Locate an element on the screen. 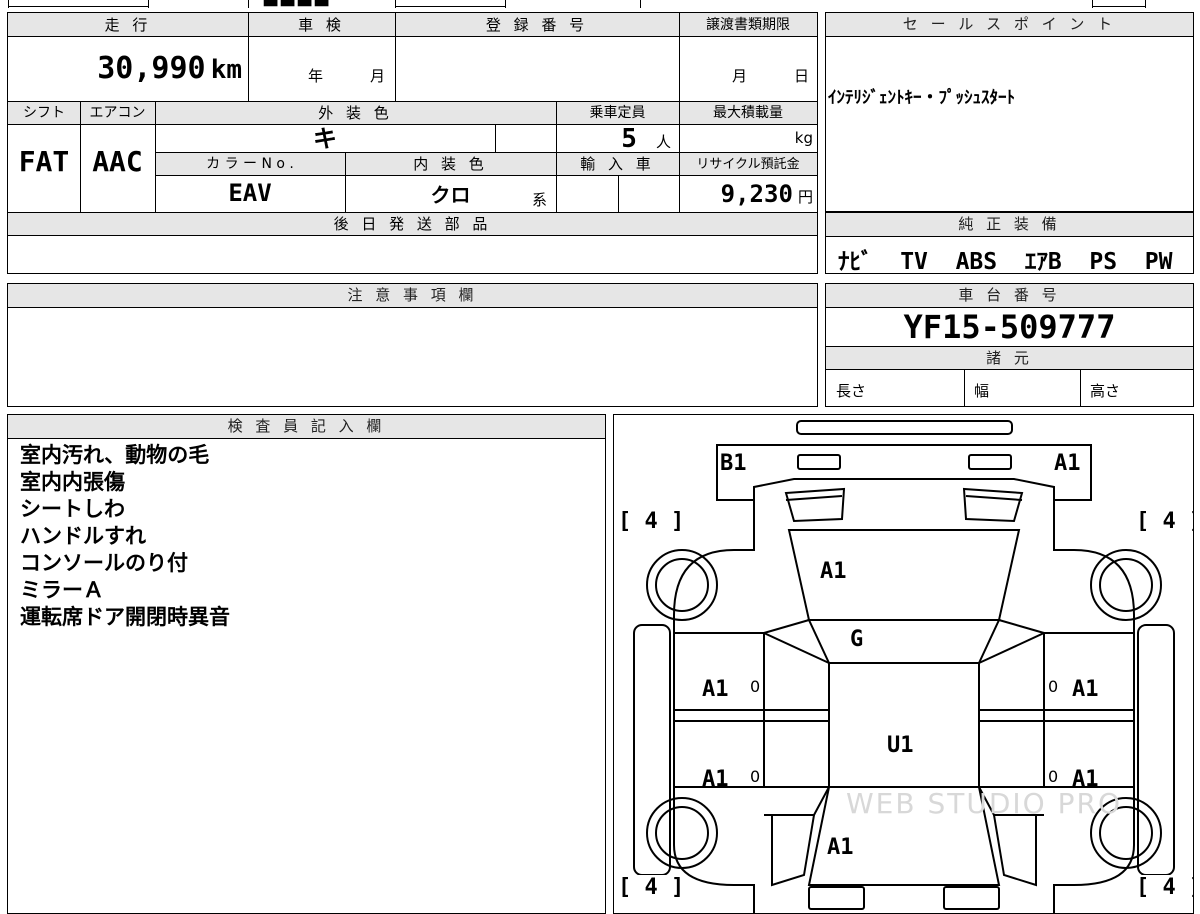 This screenshot has width=1200, height=914. inspector-note: コンソールのり付 is located at coordinates (104, 563).